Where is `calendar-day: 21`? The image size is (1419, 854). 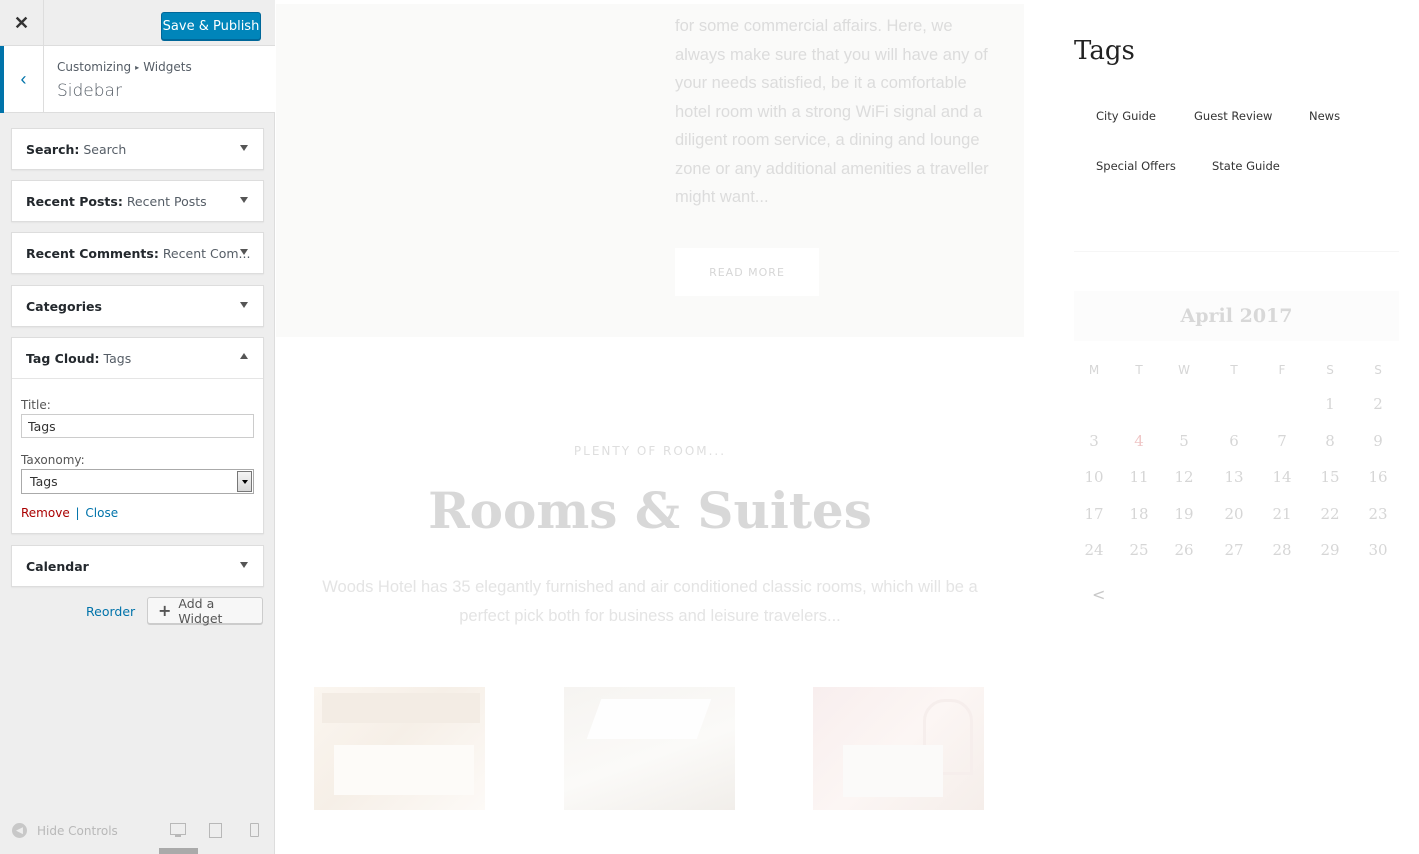 calendar-day: 21 is located at coordinates (1282, 513).